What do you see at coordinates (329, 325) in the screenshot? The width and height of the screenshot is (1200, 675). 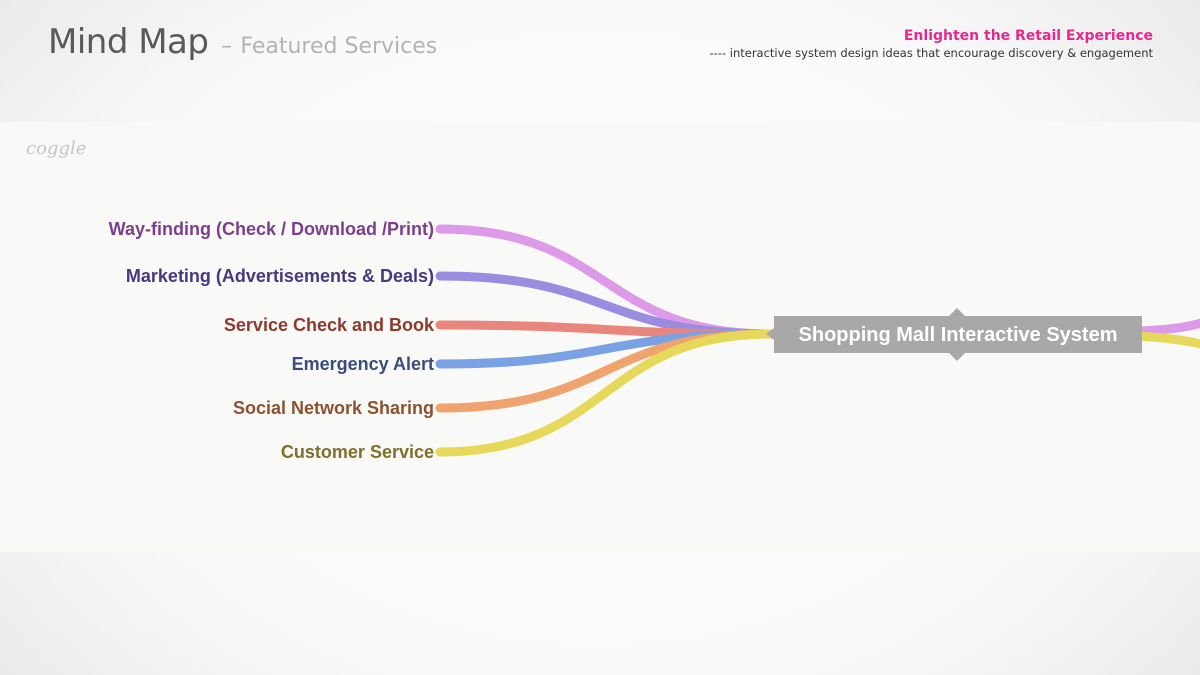 I see `branch-label: Service Check and Book` at bounding box center [329, 325].